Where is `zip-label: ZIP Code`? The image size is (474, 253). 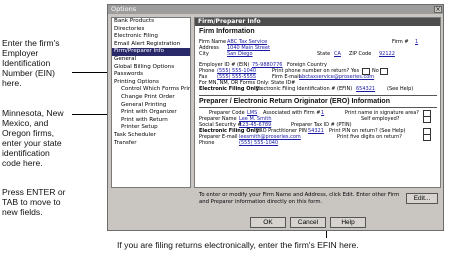 zip-label: ZIP Code is located at coordinates (360, 54).